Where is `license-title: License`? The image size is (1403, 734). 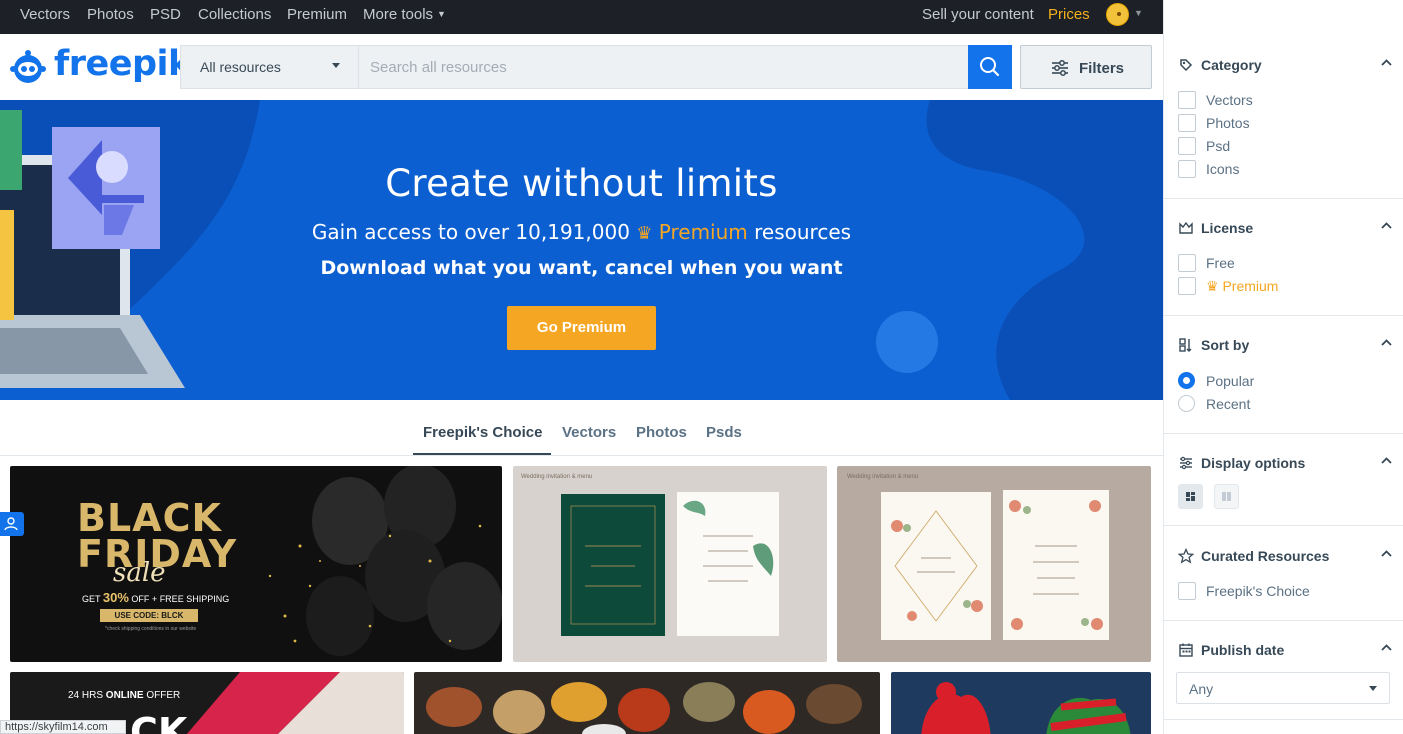 license-title: License is located at coordinates (1227, 228).